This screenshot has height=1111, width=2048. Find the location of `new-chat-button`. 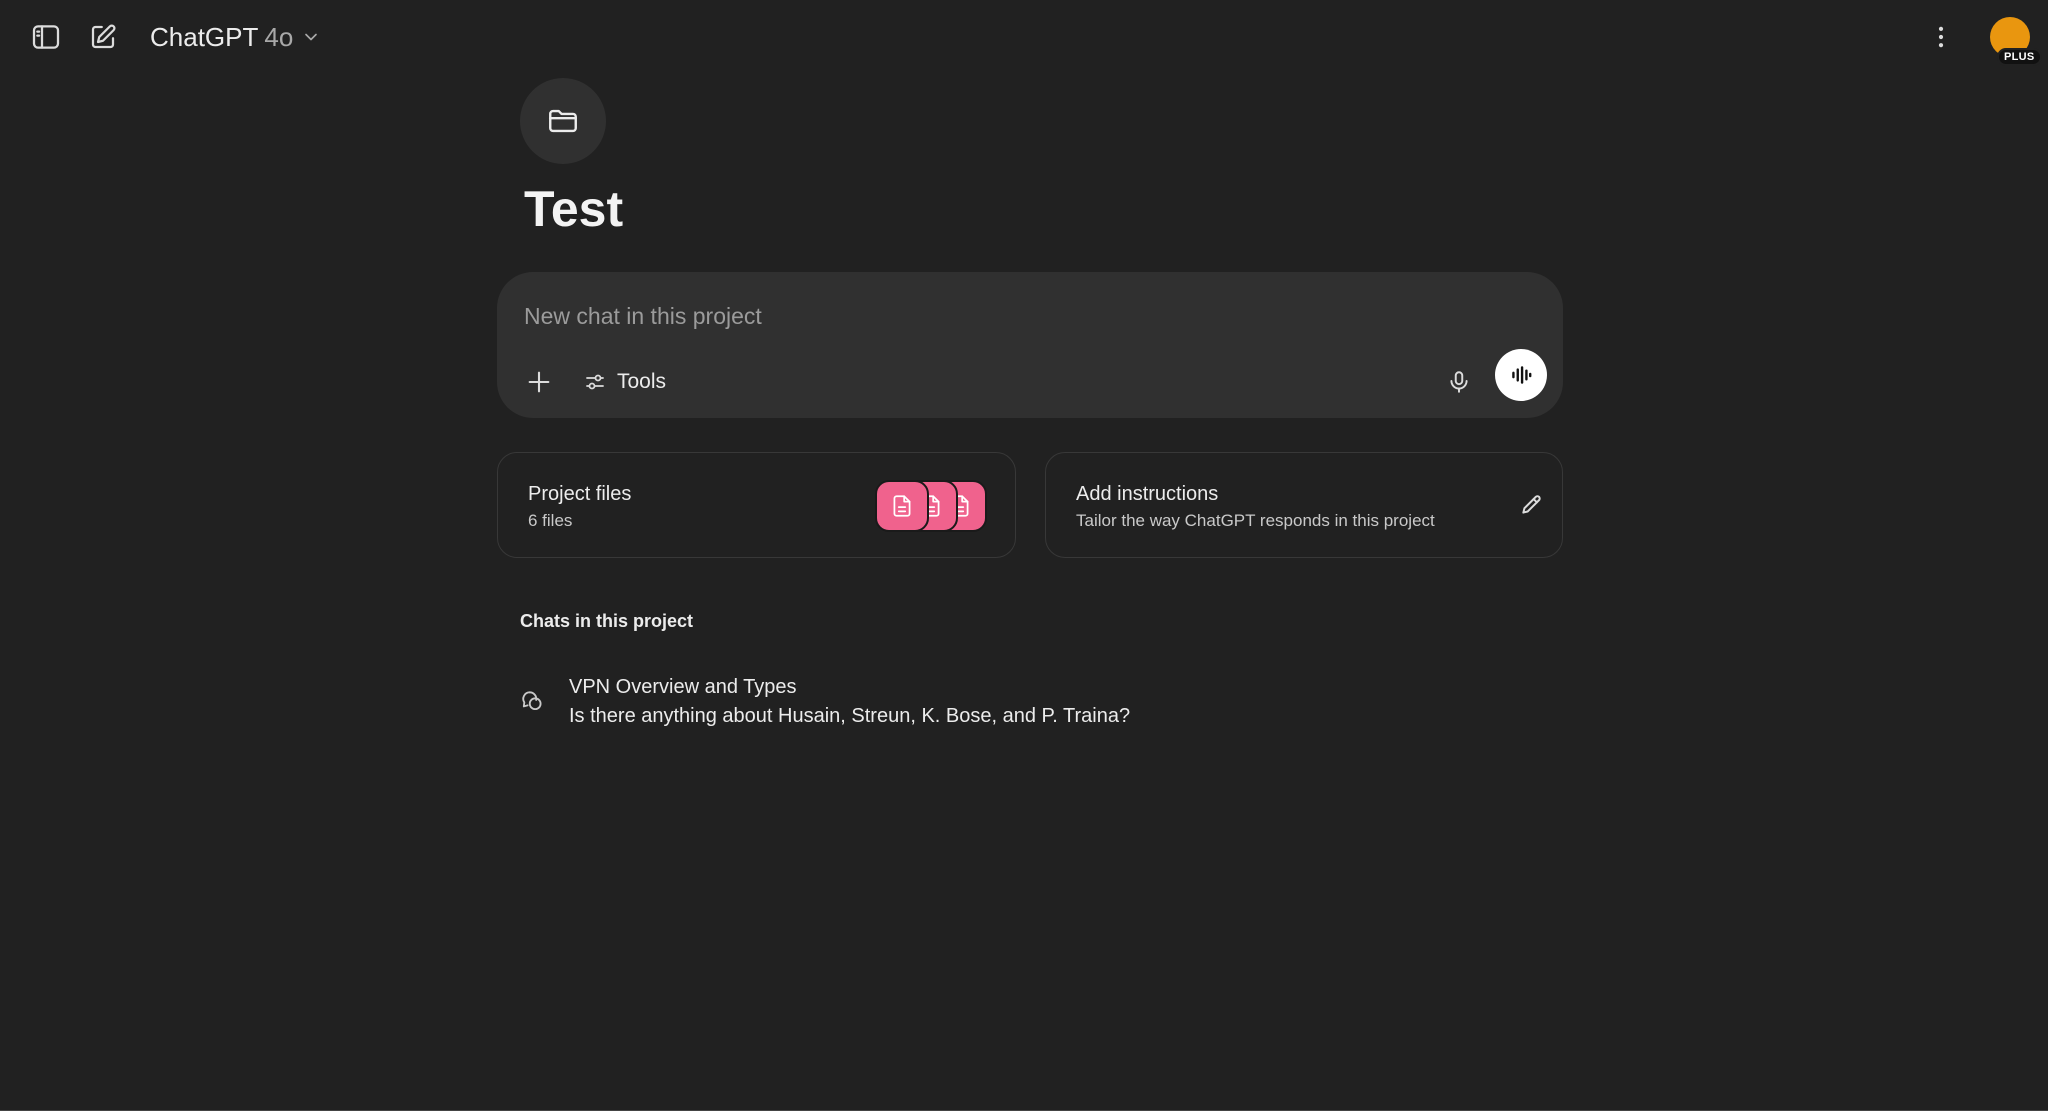

new-chat-button is located at coordinates (103, 37).